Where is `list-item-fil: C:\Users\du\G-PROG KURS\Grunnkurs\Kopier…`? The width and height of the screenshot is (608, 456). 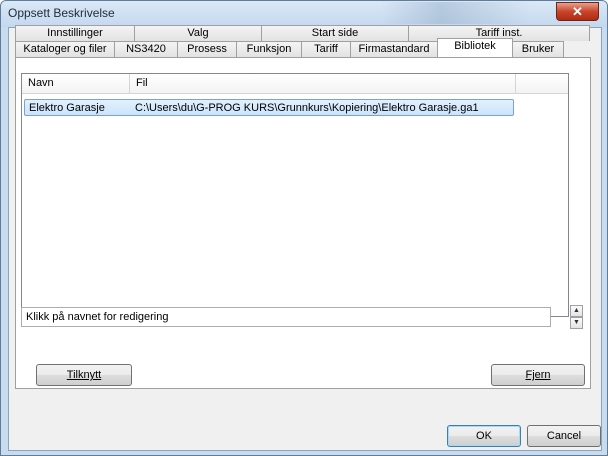 list-item-fil: C:\Users\du\G-PROG KURS\Grunnkurs\Kopier… is located at coordinates (307, 107).